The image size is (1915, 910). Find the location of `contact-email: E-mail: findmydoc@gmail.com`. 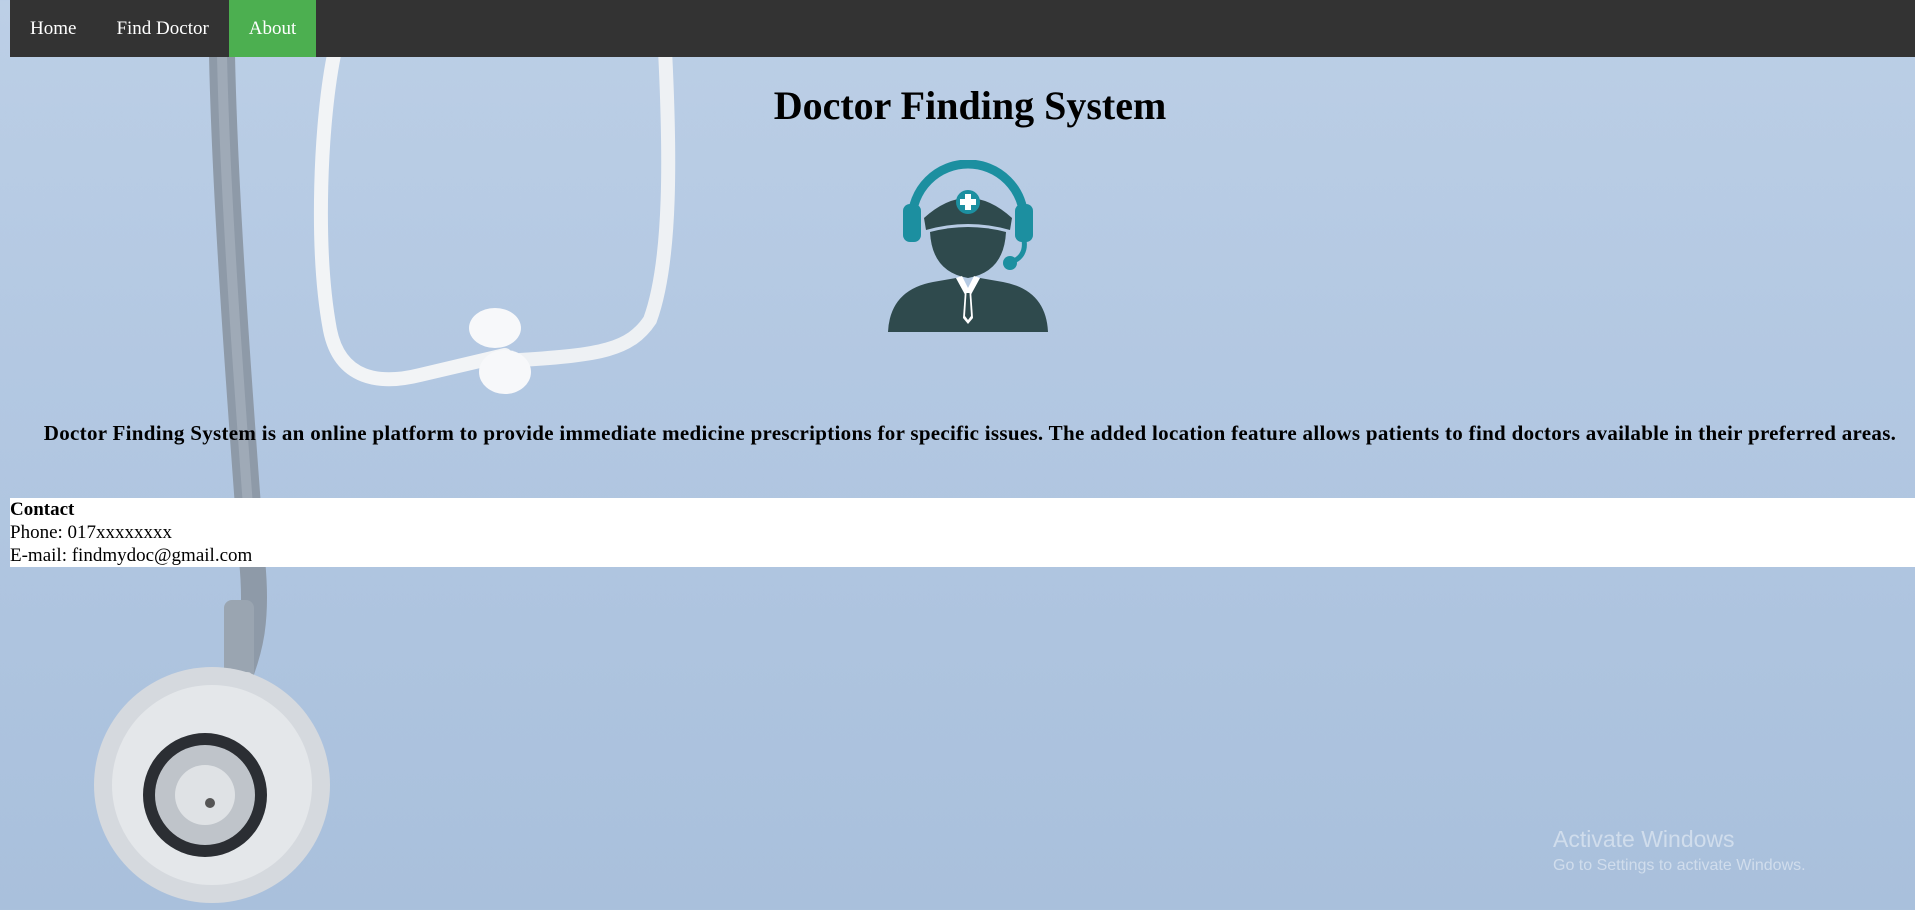

contact-email: E-mail: findmydoc@gmail.com is located at coordinates (131, 555).